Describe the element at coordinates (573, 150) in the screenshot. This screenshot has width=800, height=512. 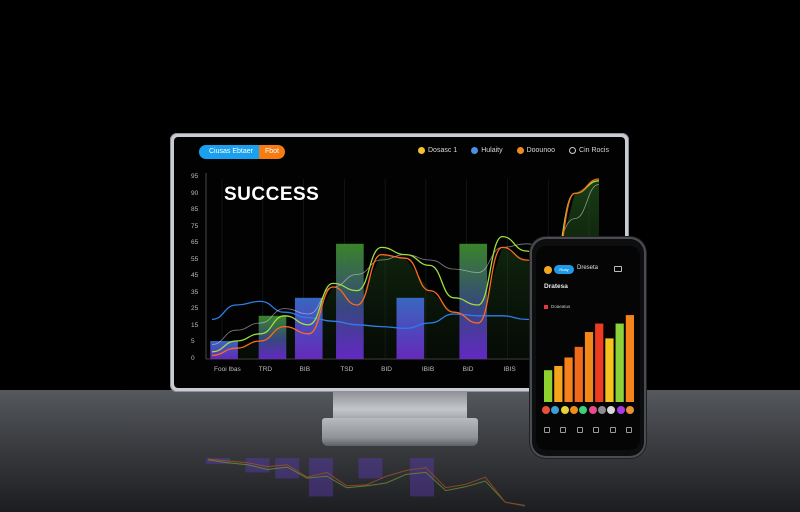
I see `person-icon` at that location.